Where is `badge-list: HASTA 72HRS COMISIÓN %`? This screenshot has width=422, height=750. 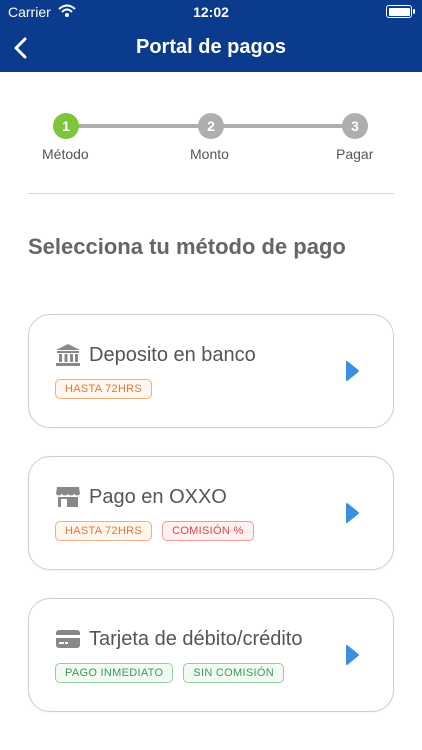 badge-list: HASTA 72HRS COMISIÓN % is located at coordinates (154, 531).